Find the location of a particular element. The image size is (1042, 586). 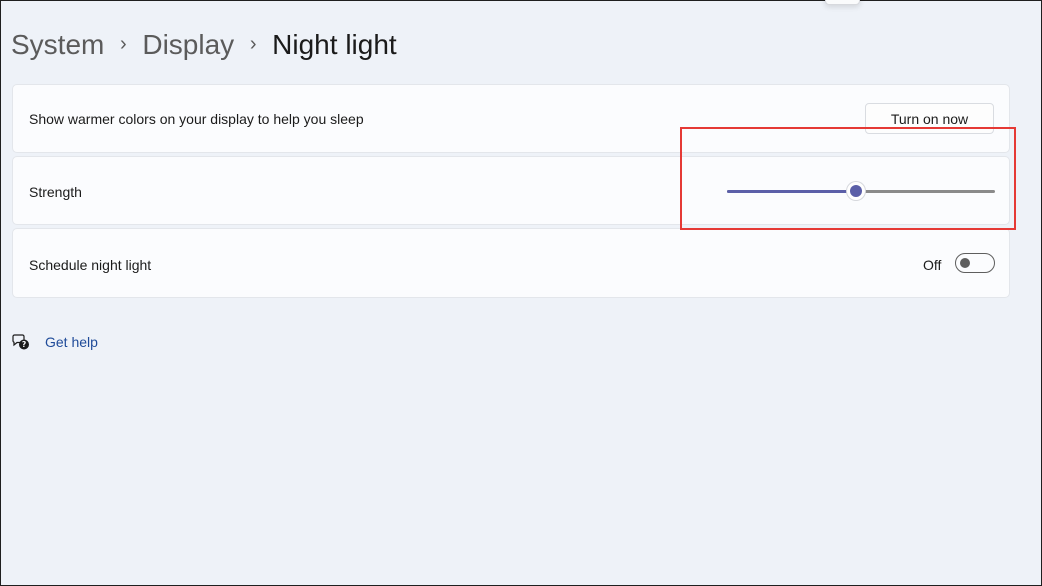

help-chat-icon: ? is located at coordinates (20, 342).